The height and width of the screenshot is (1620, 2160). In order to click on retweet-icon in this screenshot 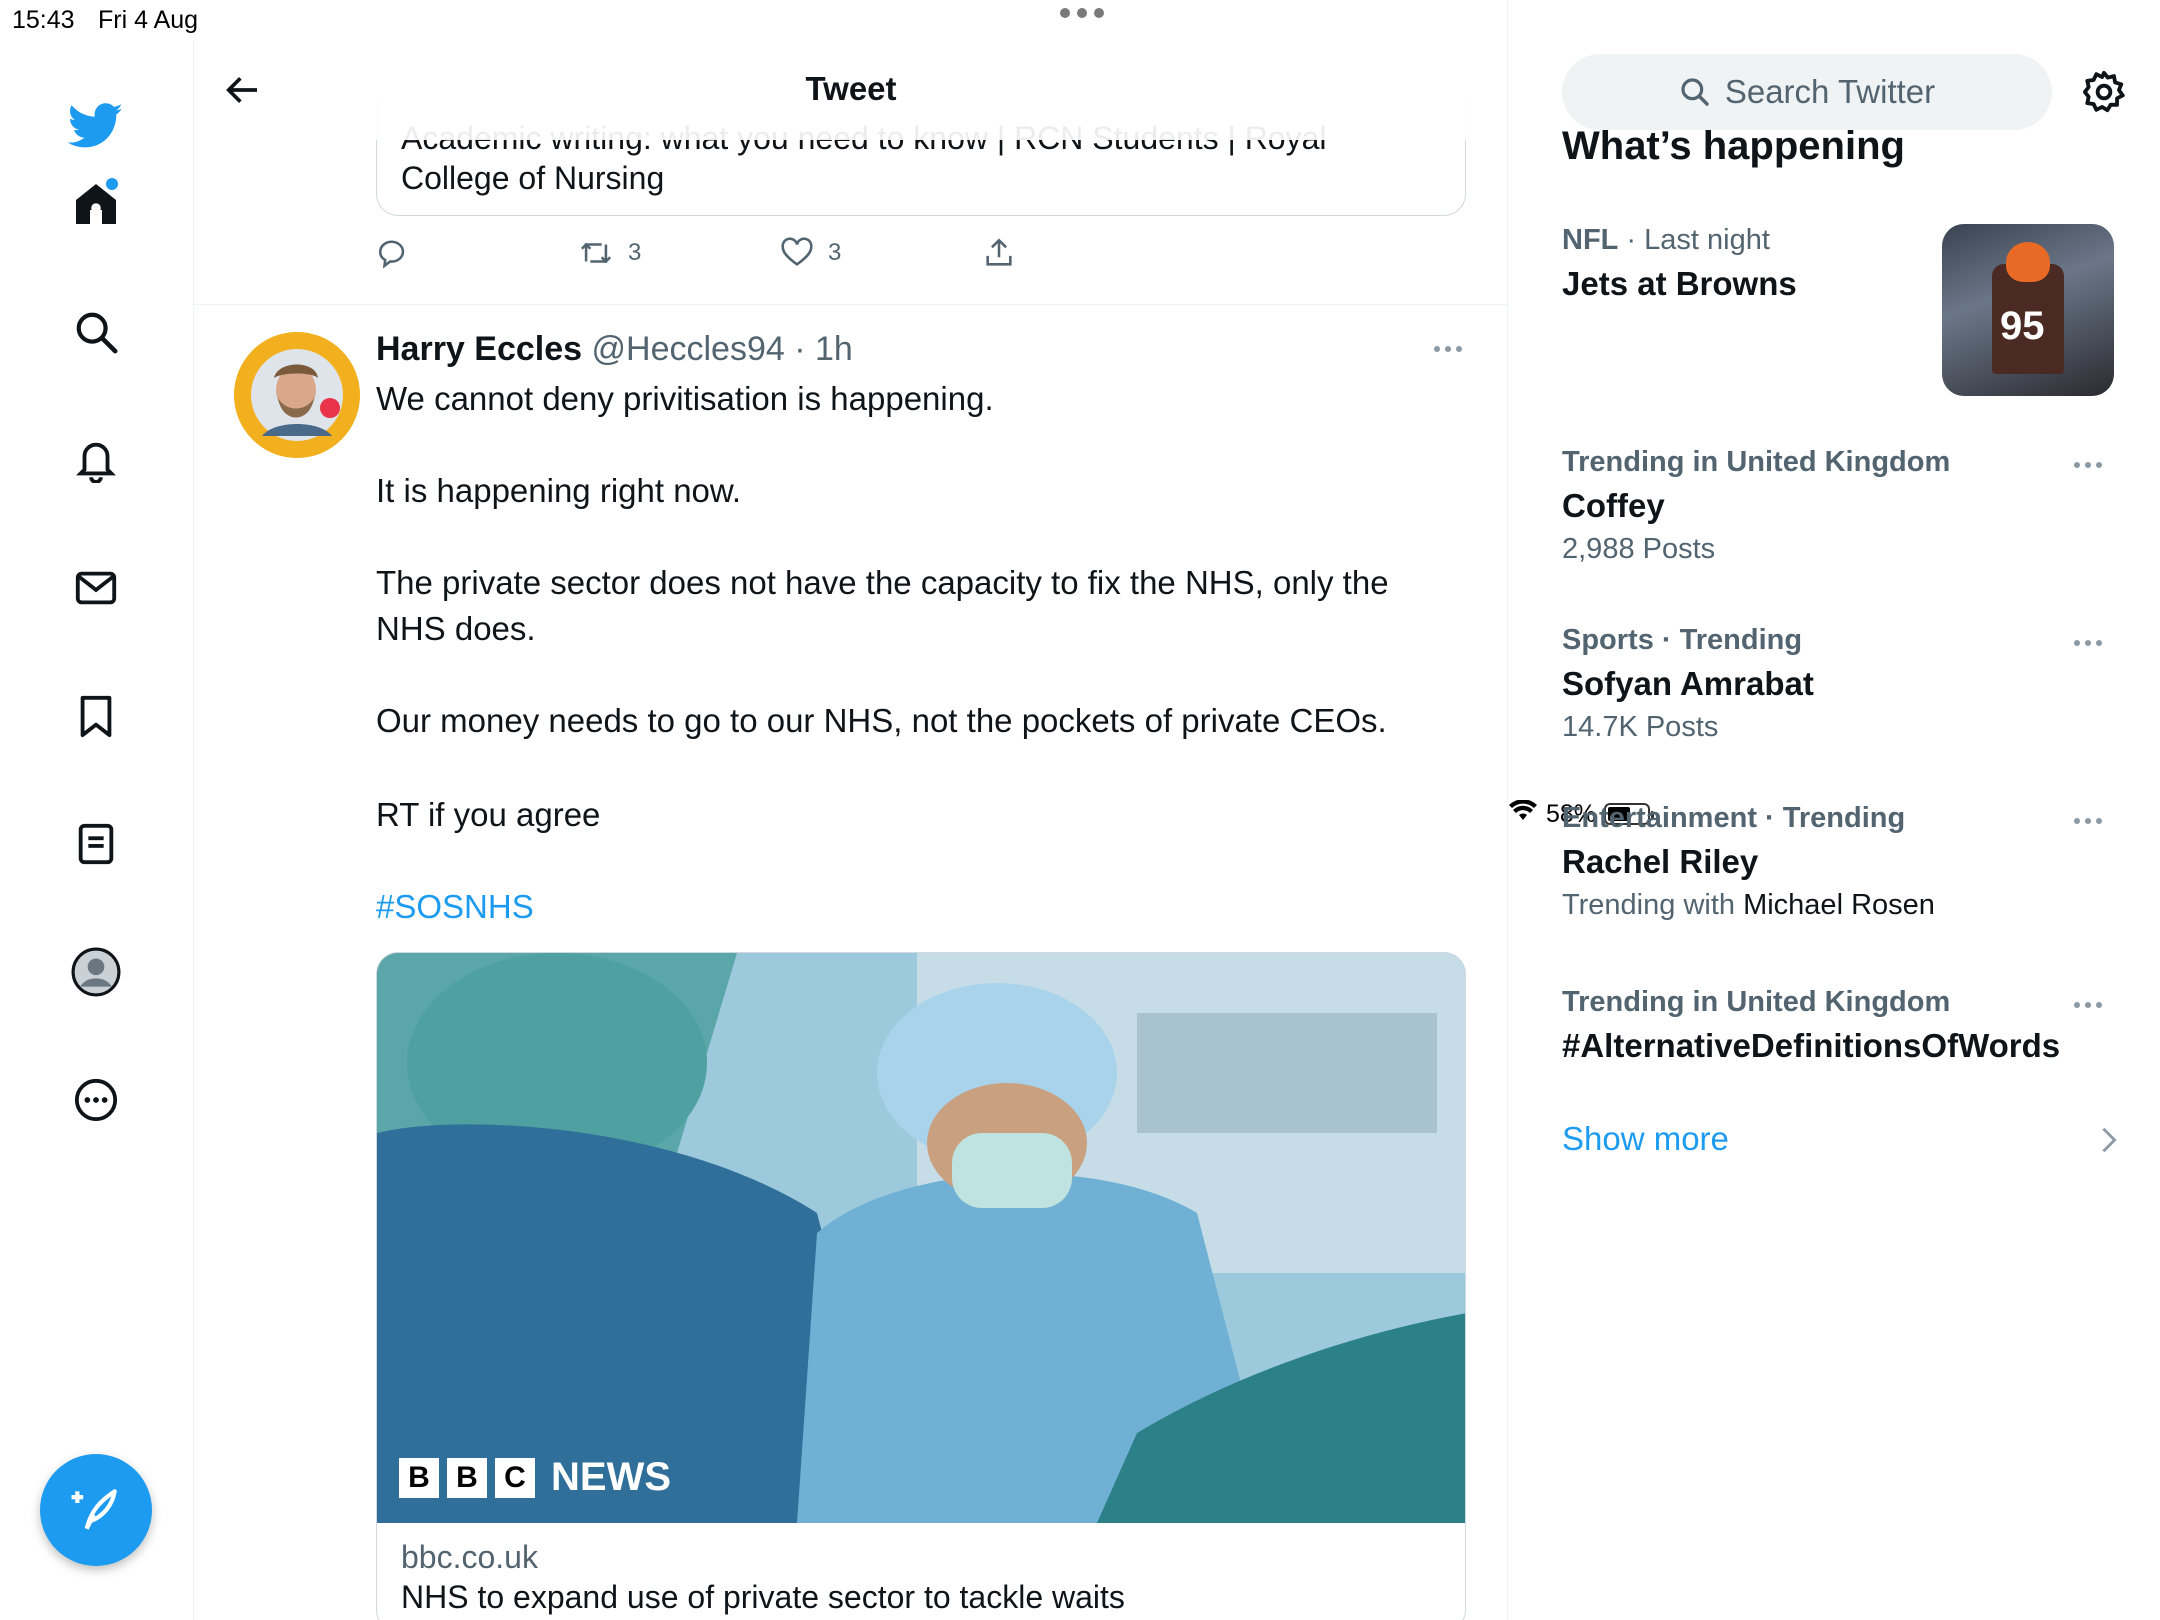, I will do `click(596, 253)`.